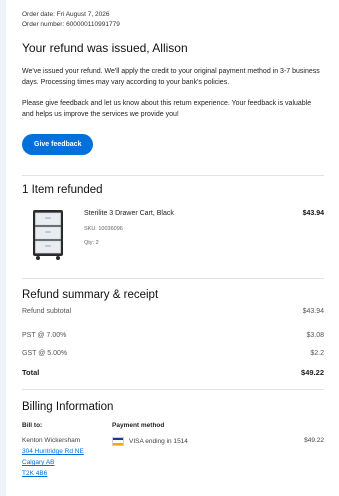 The width and height of the screenshot is (339, 496). What do you see at coordinates (315, 335) in the screenshot?
I see `summary-value: $3.08` at bounding box center [315, 335].